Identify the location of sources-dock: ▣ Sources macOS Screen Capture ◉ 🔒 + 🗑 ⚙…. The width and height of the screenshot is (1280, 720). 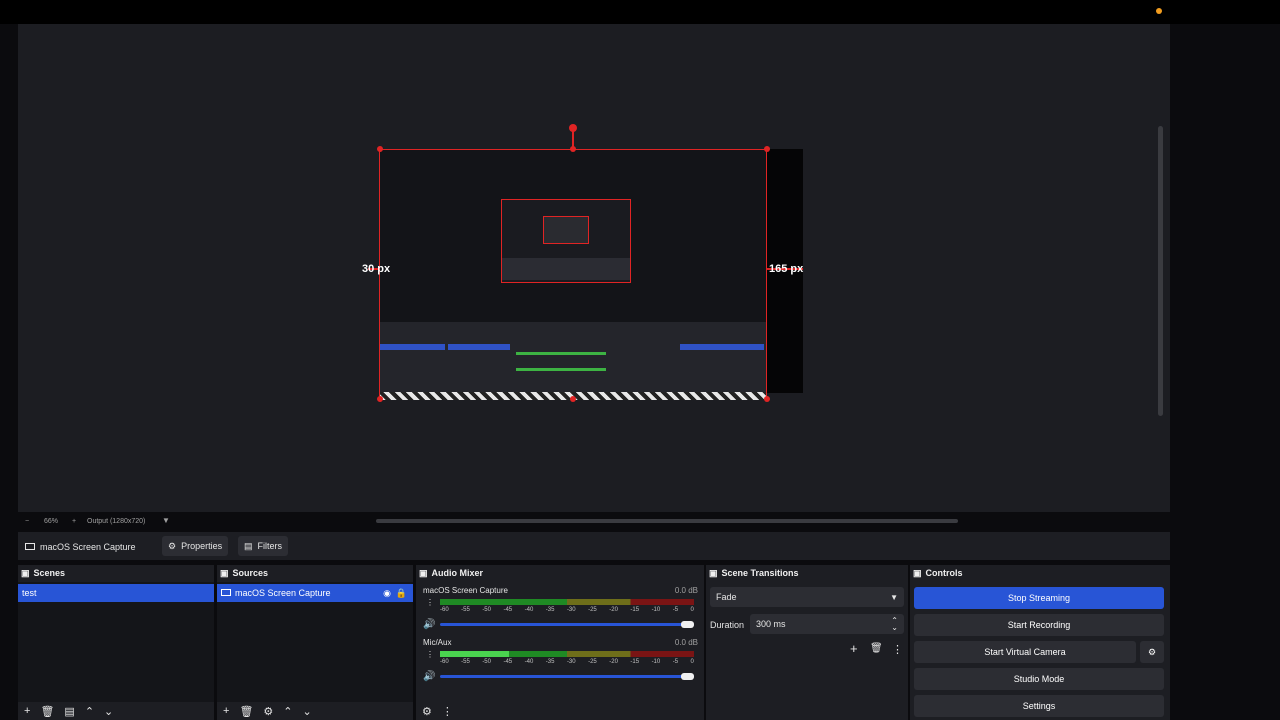
(315, 642).